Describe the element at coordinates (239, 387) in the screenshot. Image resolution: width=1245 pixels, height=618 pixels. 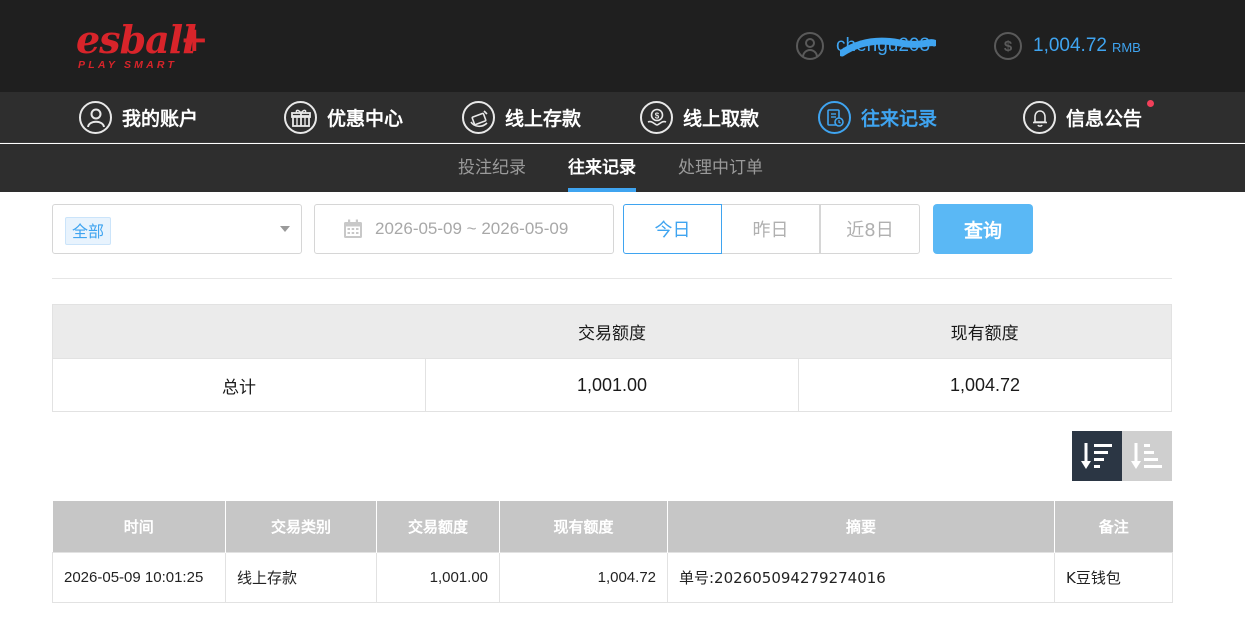
I see `summary-total-label: 总计` at that location.